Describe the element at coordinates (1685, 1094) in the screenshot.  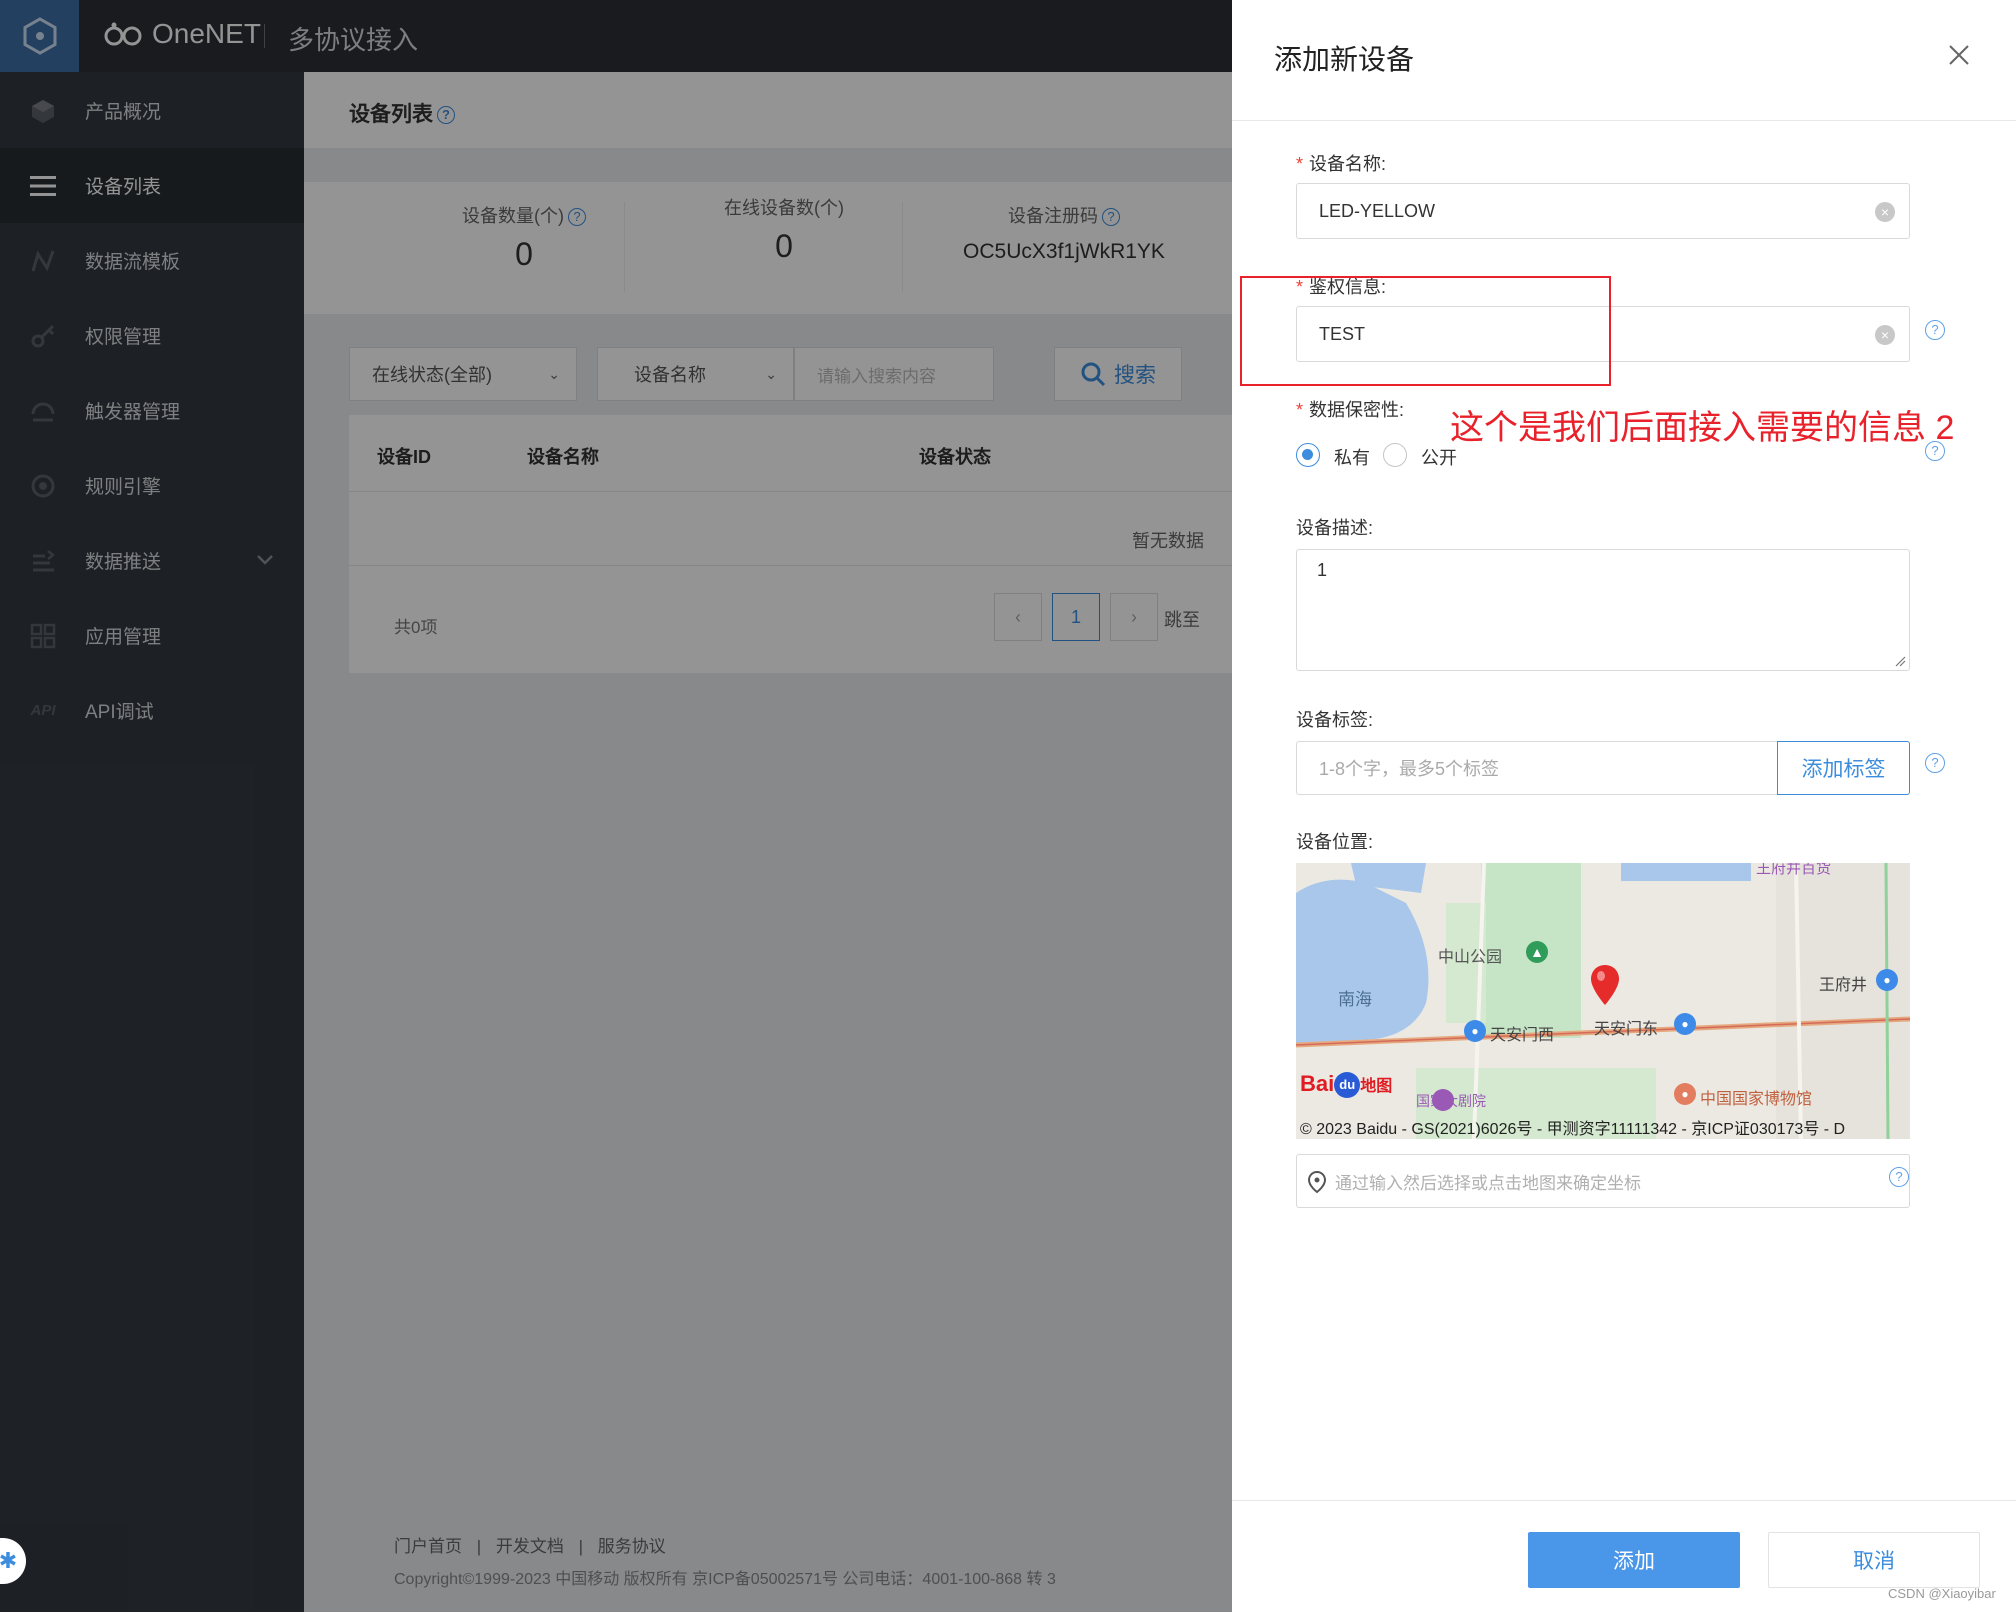
I see `museum-icon: ●` at that location.